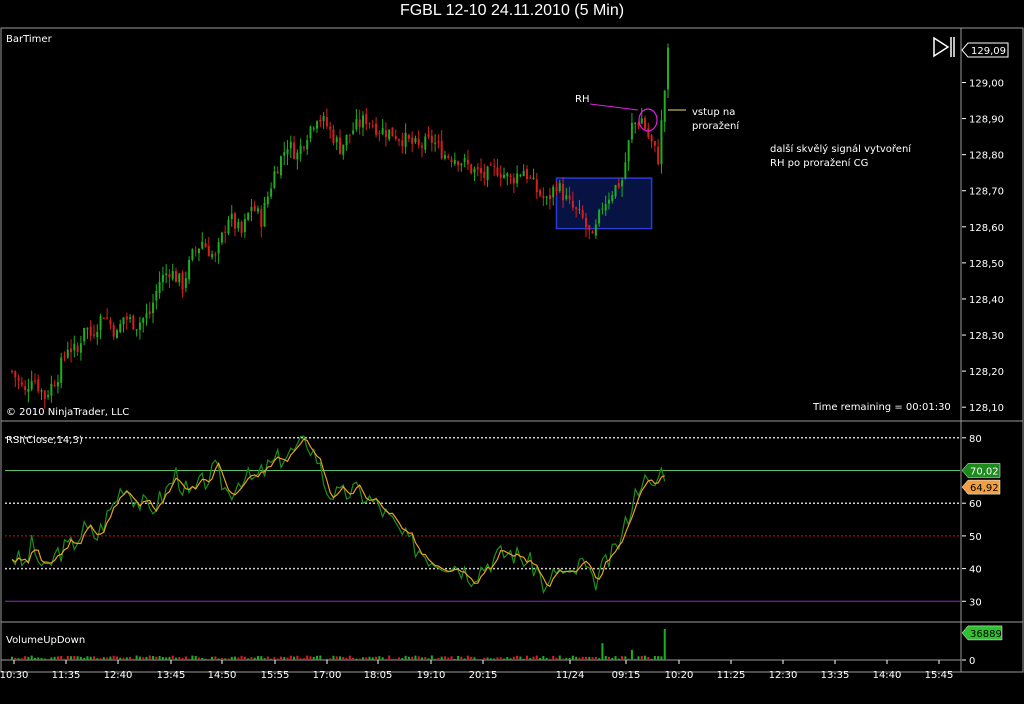 The width and height of the screenshot is (1024, 704). What do you see at coordinates (887, 675) in the screenshot?
I see `time-tick-label: 14:40` at bounding box center [887, 675].